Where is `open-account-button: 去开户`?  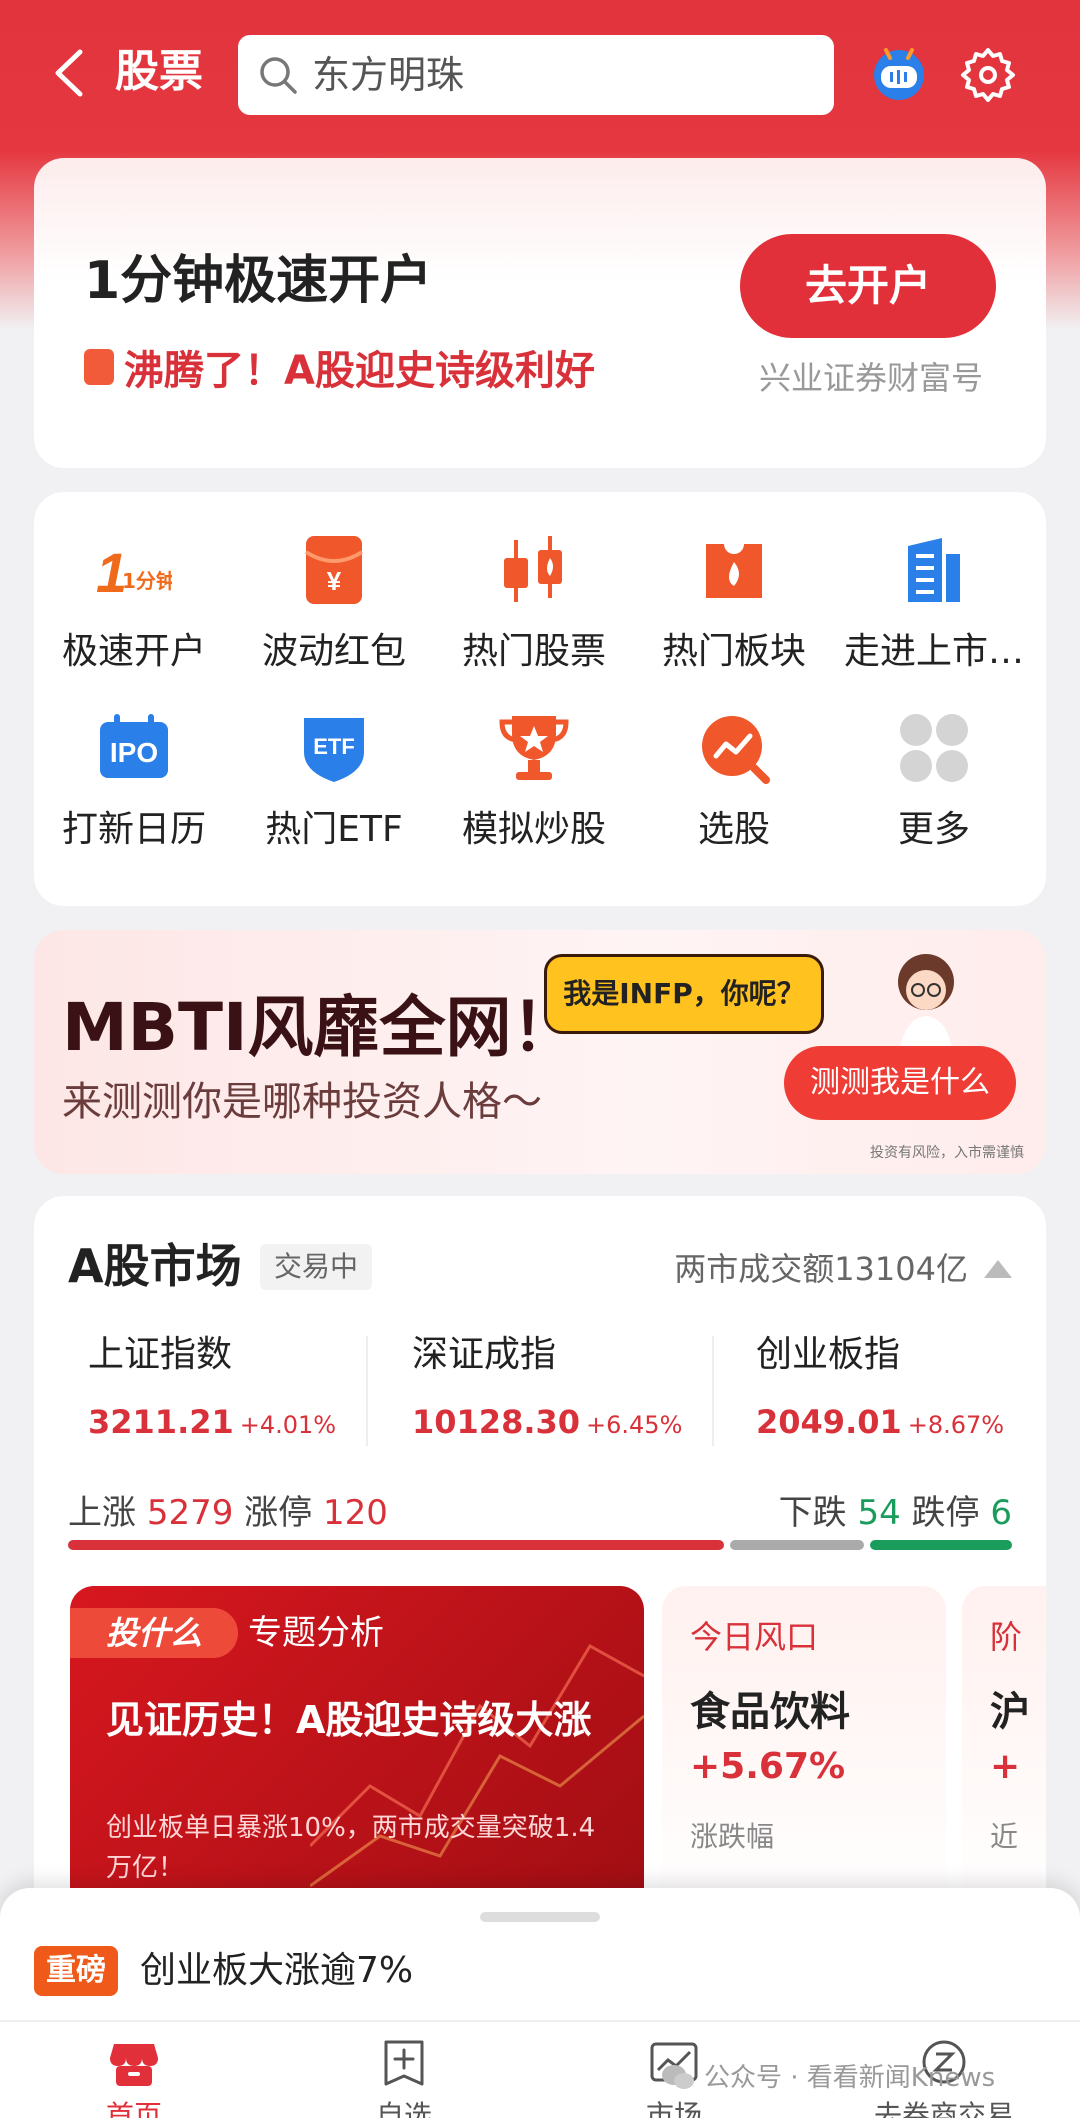
open-account-button: 去开户 is located at coordinates (868, 286).